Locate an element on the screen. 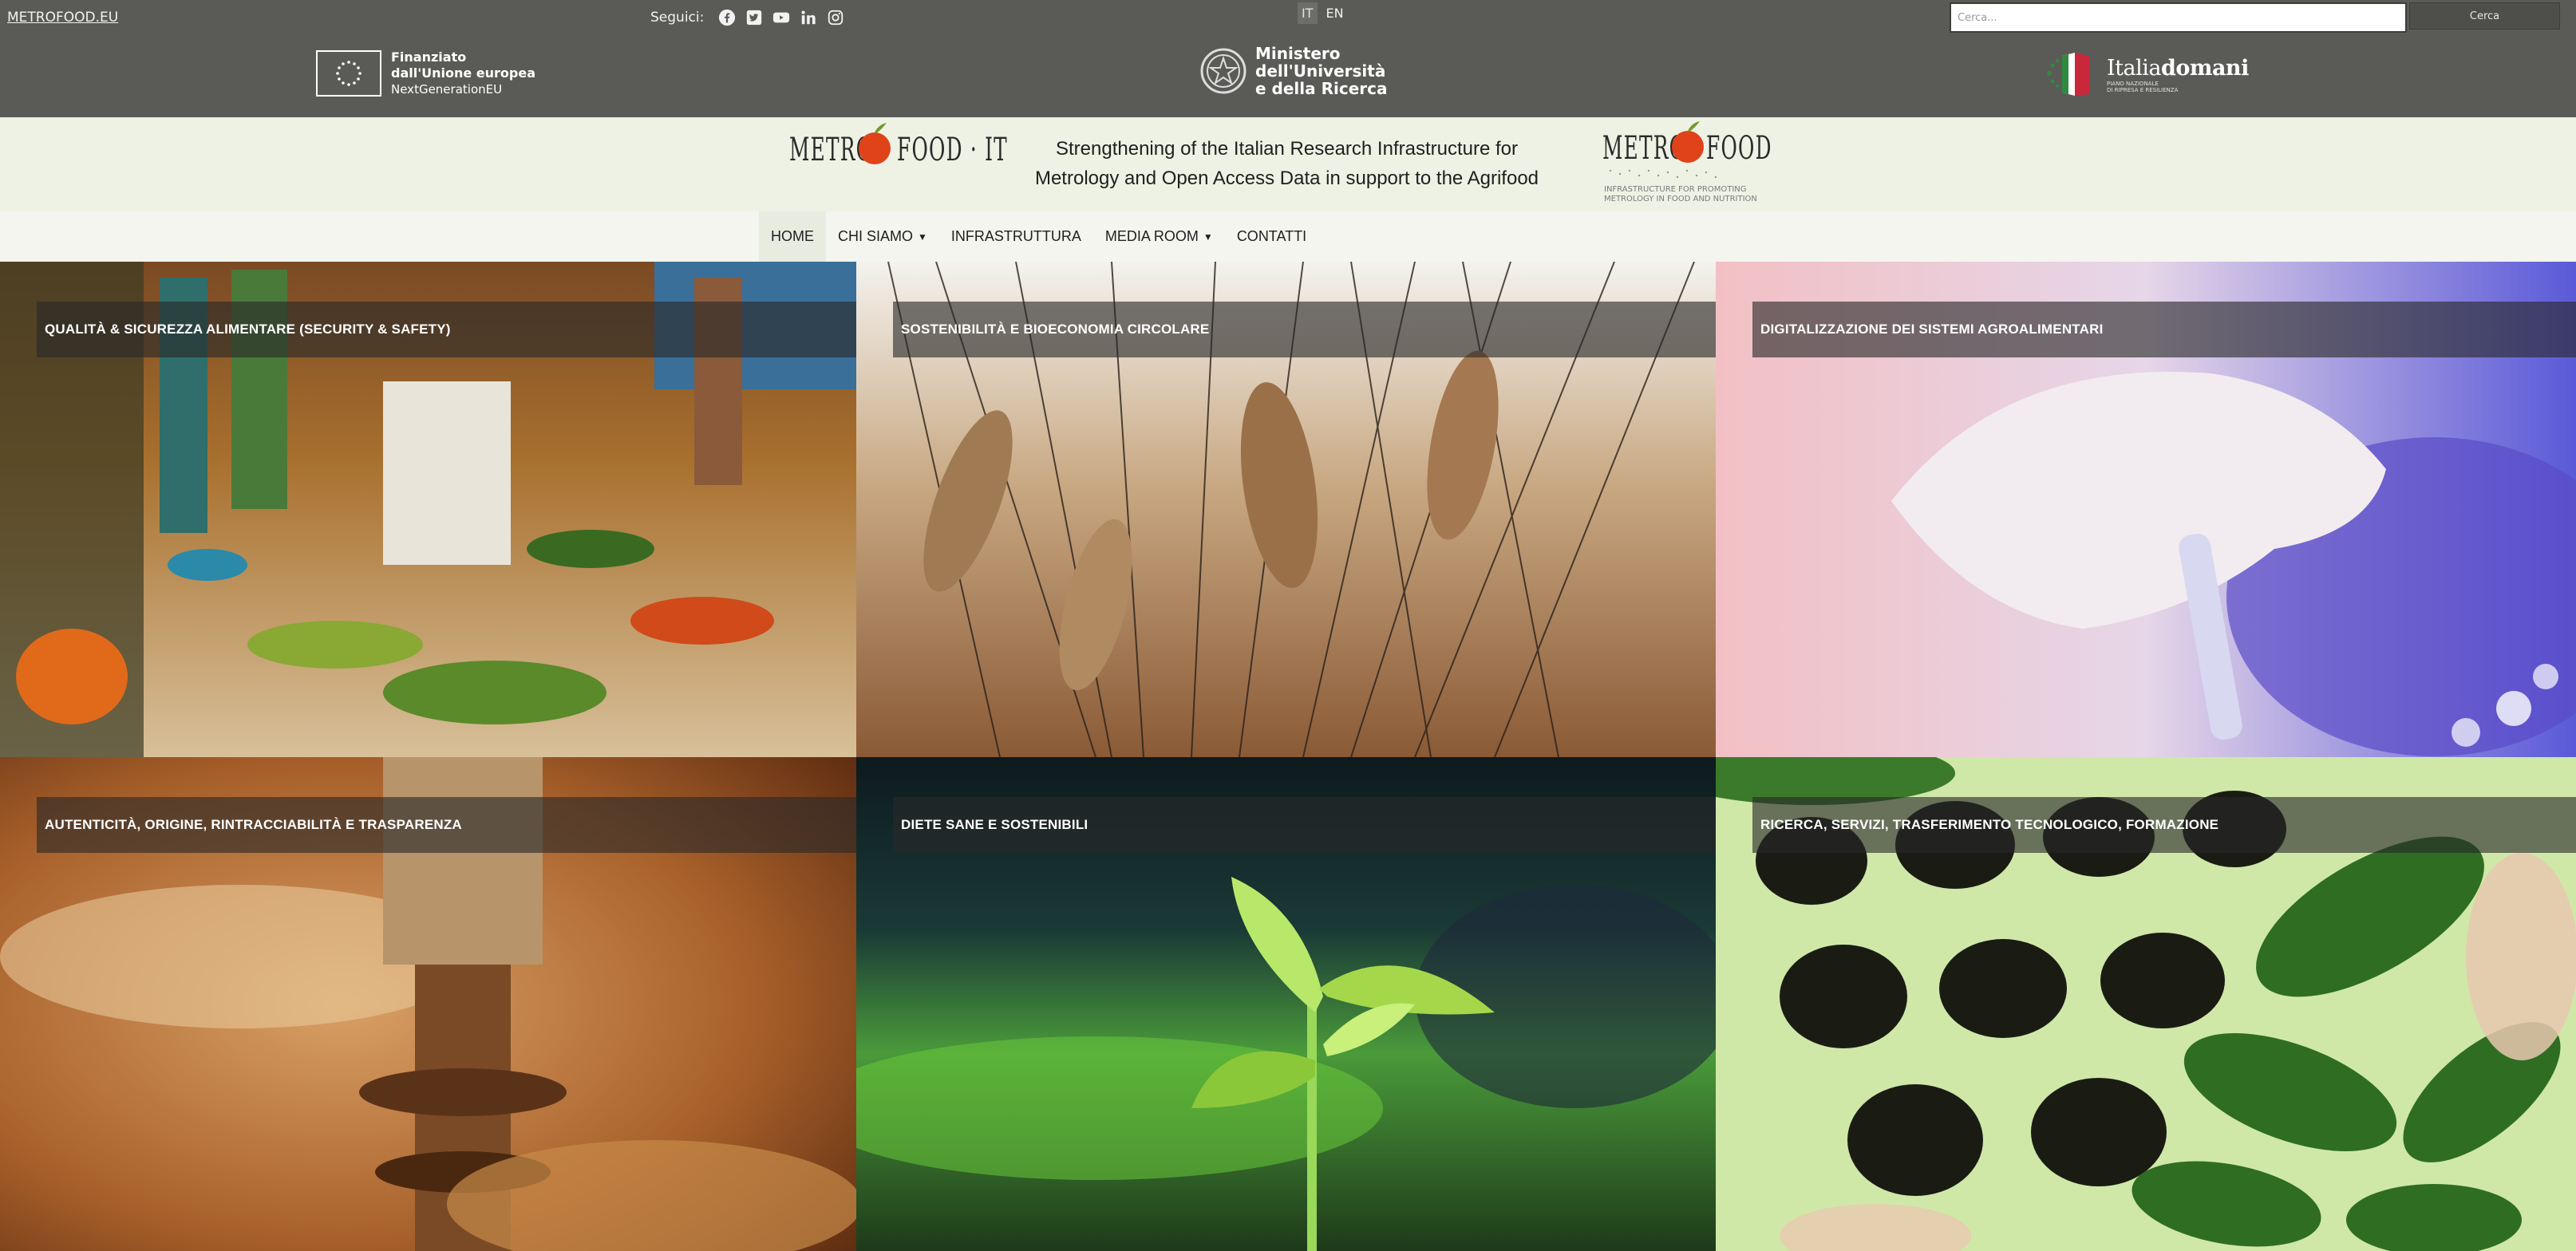 This screenshot has width=2576, height=1251. italian-emblem-icon is located at coordinates (1223, 71).